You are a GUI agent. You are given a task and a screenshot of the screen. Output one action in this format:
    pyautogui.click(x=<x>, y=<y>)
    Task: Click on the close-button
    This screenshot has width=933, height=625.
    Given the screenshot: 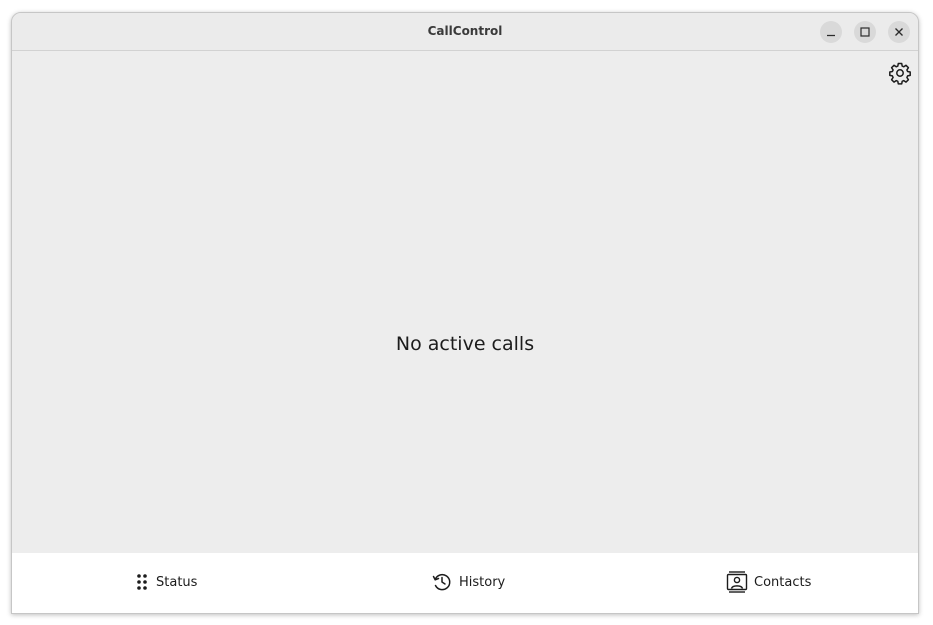 What is the action you would take?
    pyautogui.click(x=899, y=32)
    